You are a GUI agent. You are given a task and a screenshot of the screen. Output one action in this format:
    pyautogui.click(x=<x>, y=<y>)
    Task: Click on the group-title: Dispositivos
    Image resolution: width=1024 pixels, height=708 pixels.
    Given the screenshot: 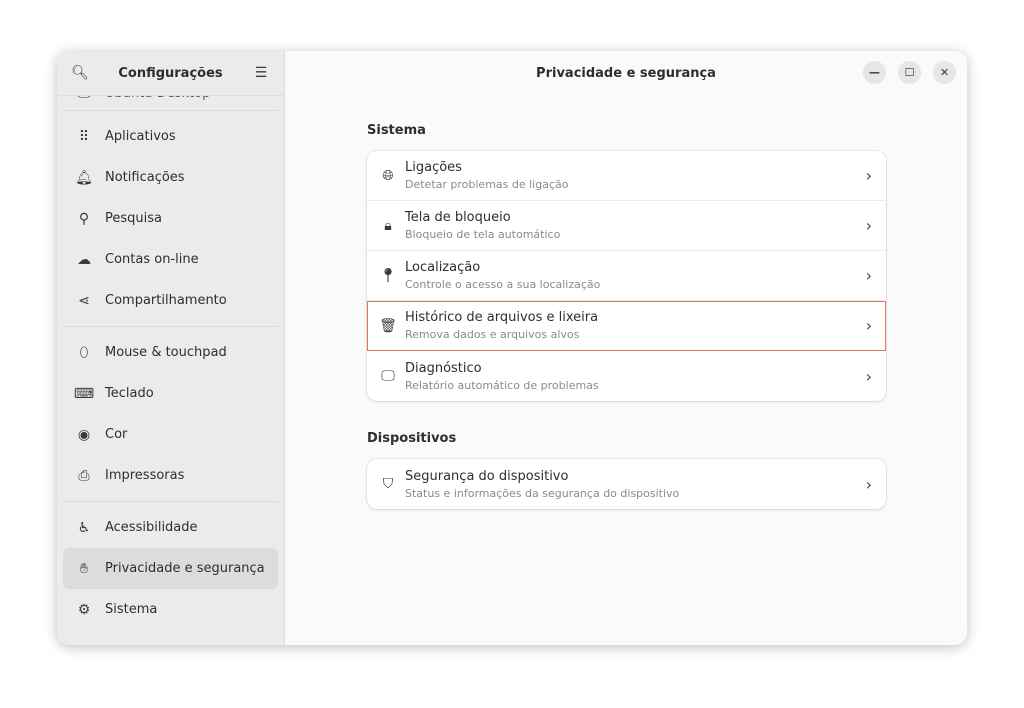 What is the action you would take?
    pyautogui.click(x=412, y=438)
    